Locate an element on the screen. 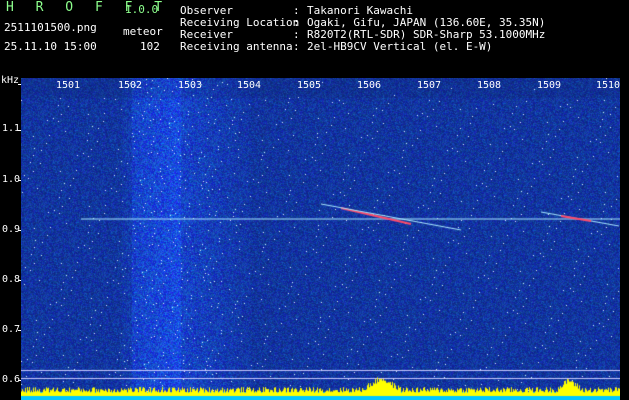  x-tick-label: 1506 is located at coordinates (369, 85).